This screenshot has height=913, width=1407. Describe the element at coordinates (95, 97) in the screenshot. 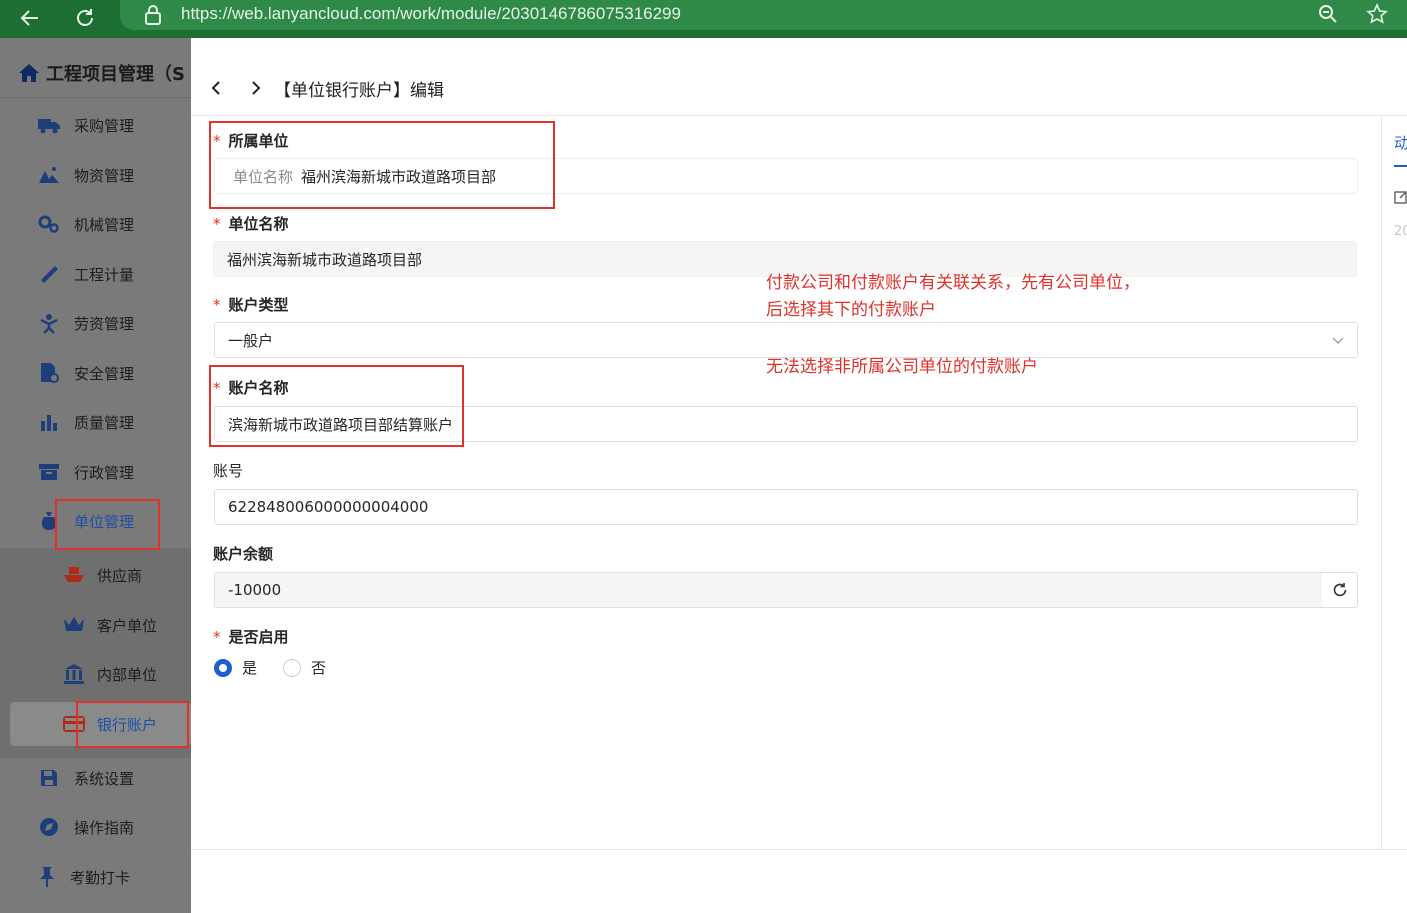

I see `sidebar-divider` at that location.